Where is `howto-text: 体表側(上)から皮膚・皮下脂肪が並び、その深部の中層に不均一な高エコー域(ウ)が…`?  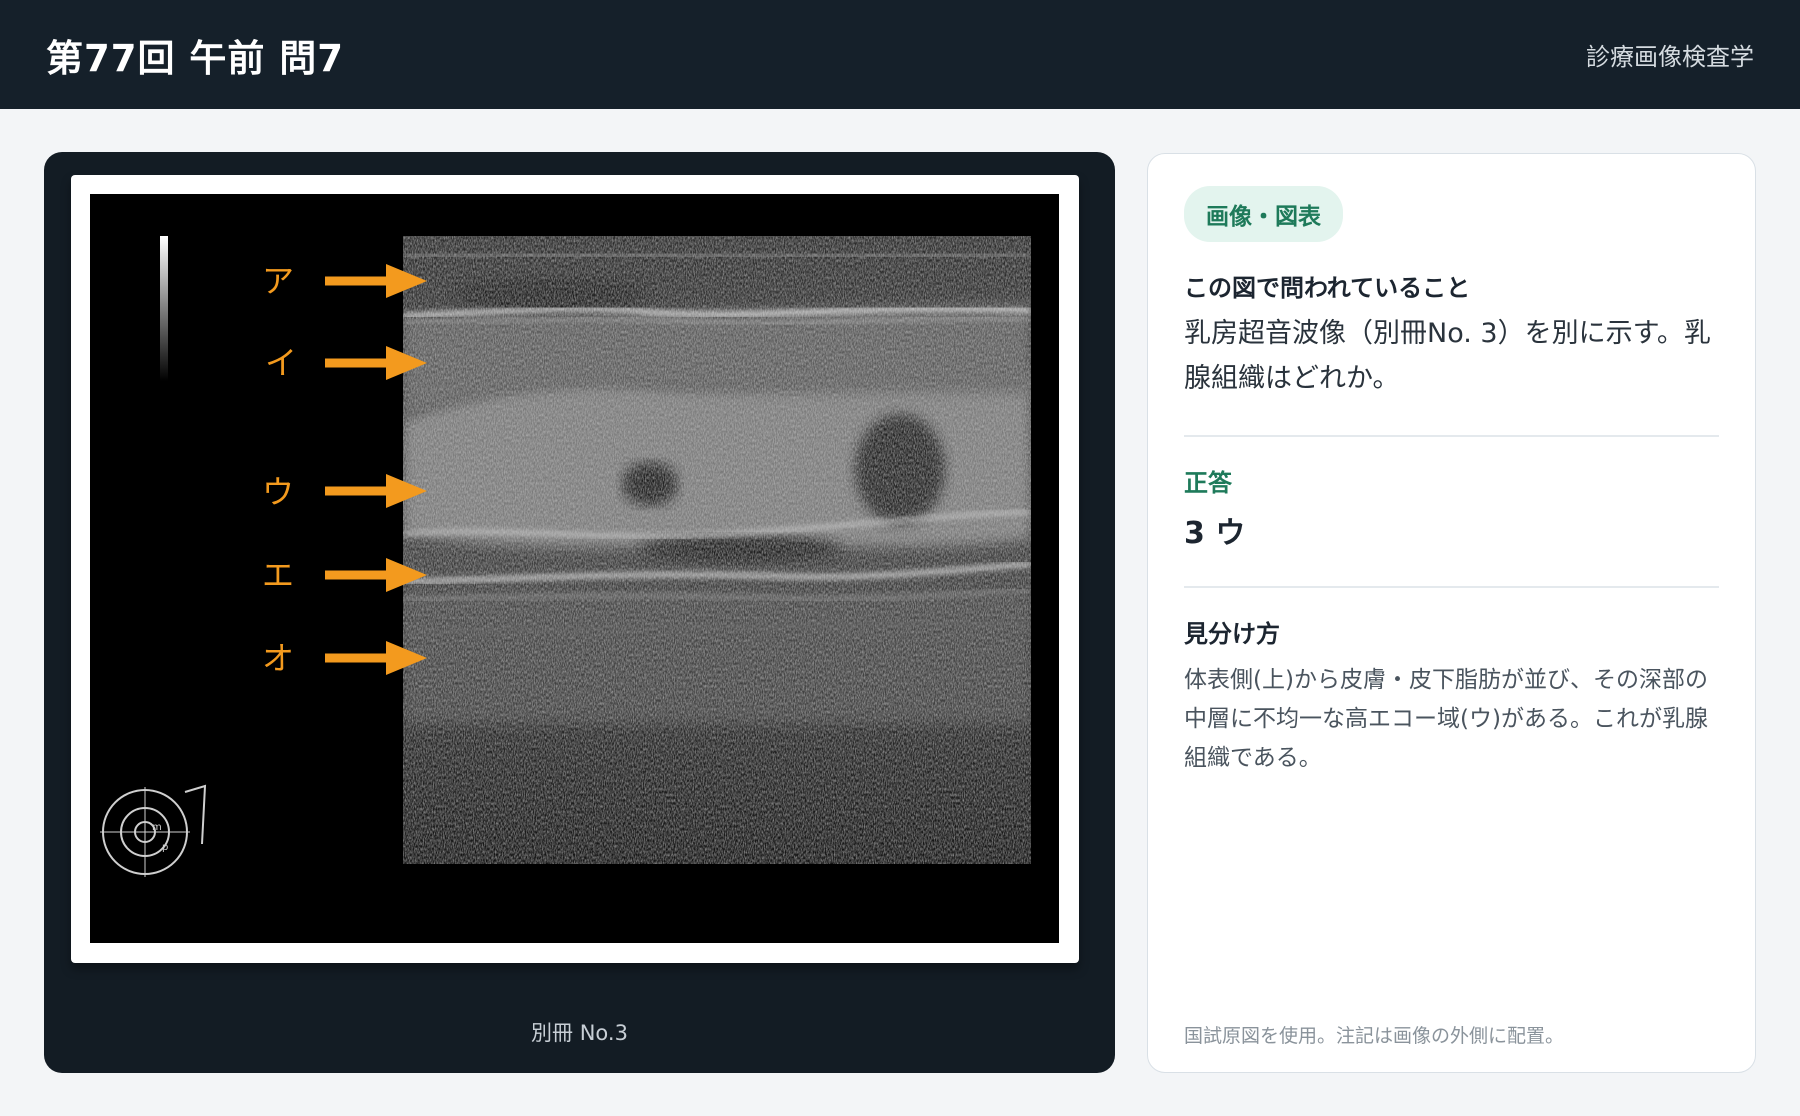 howto-text: 体表側(上)から皮膚・皮下脂肪が並び、その深部の中層に不均一な高エコー域(ウ)が… is located at coordinates (1446, 719).